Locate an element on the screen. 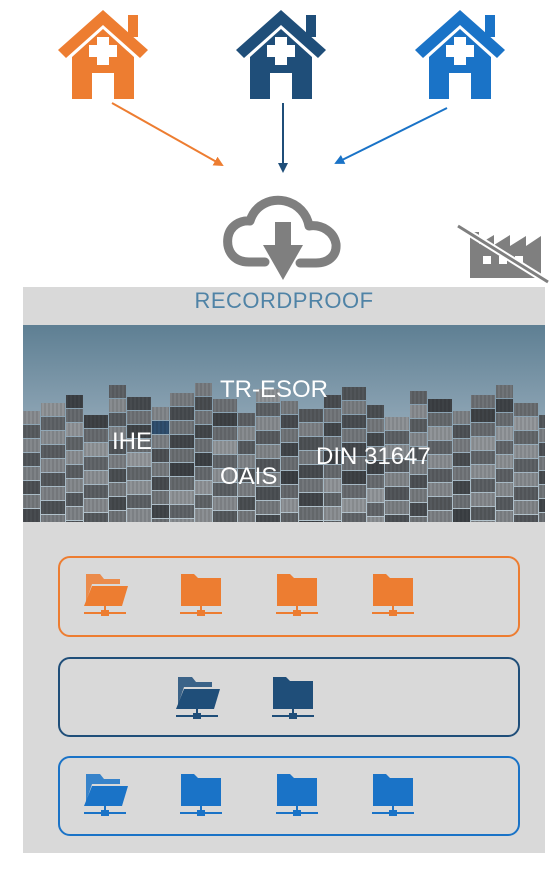 The height and width of the screenshot is (870, 551). standard-ihe: IHE is located at coordinates (132, 441).